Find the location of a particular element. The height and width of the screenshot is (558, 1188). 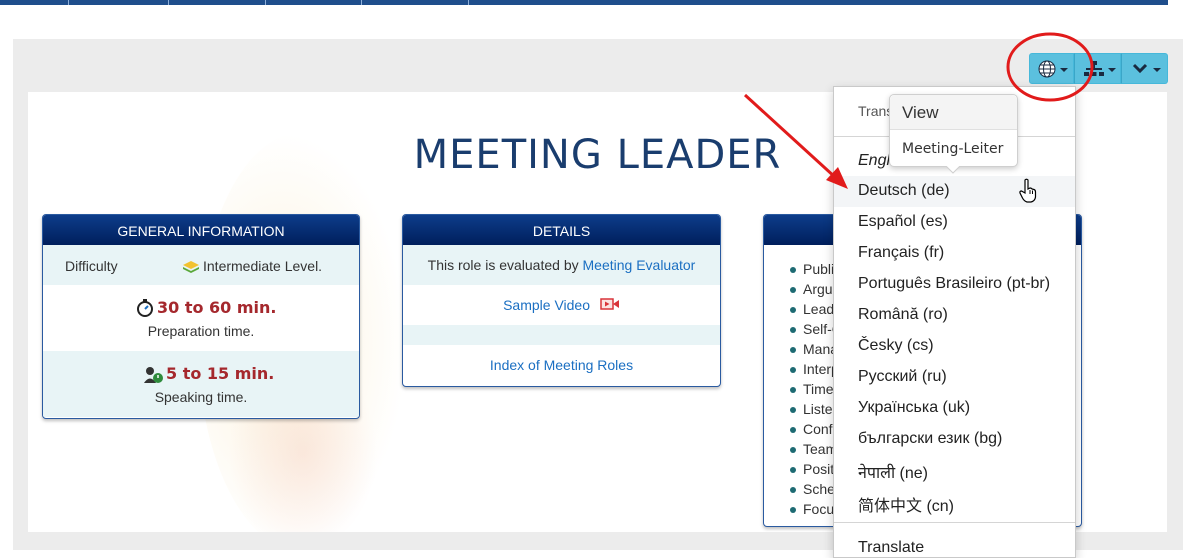

annotation-arrow-shaft is located at coordinates (790, 136).